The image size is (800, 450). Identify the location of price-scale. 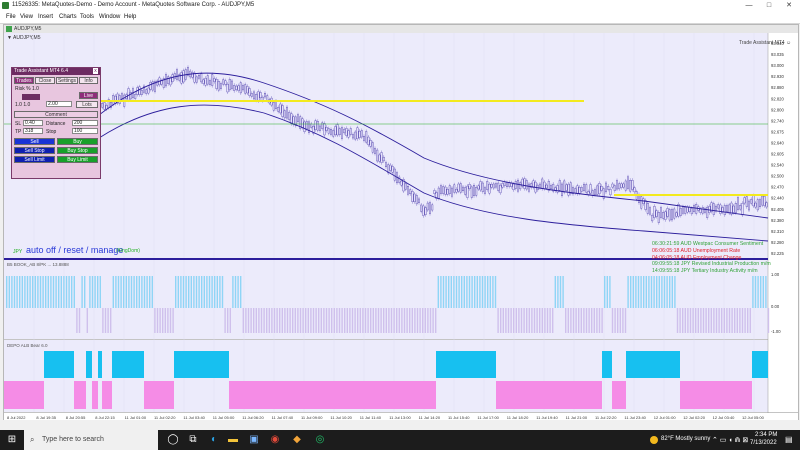
(783, 227).